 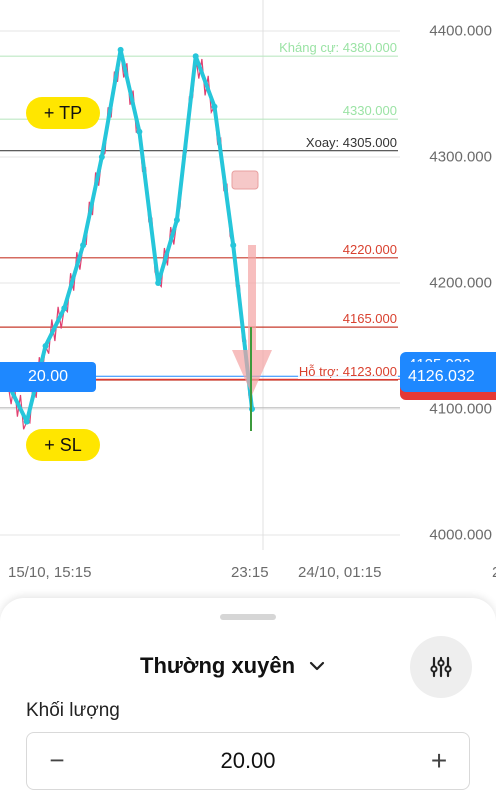 I want to click on add-tp-button: + TP, so click(x=63, y=113).